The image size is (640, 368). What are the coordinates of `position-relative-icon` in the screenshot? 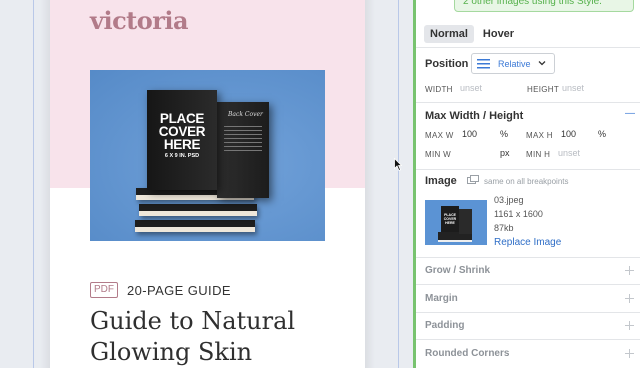 It's located at (483, 63).